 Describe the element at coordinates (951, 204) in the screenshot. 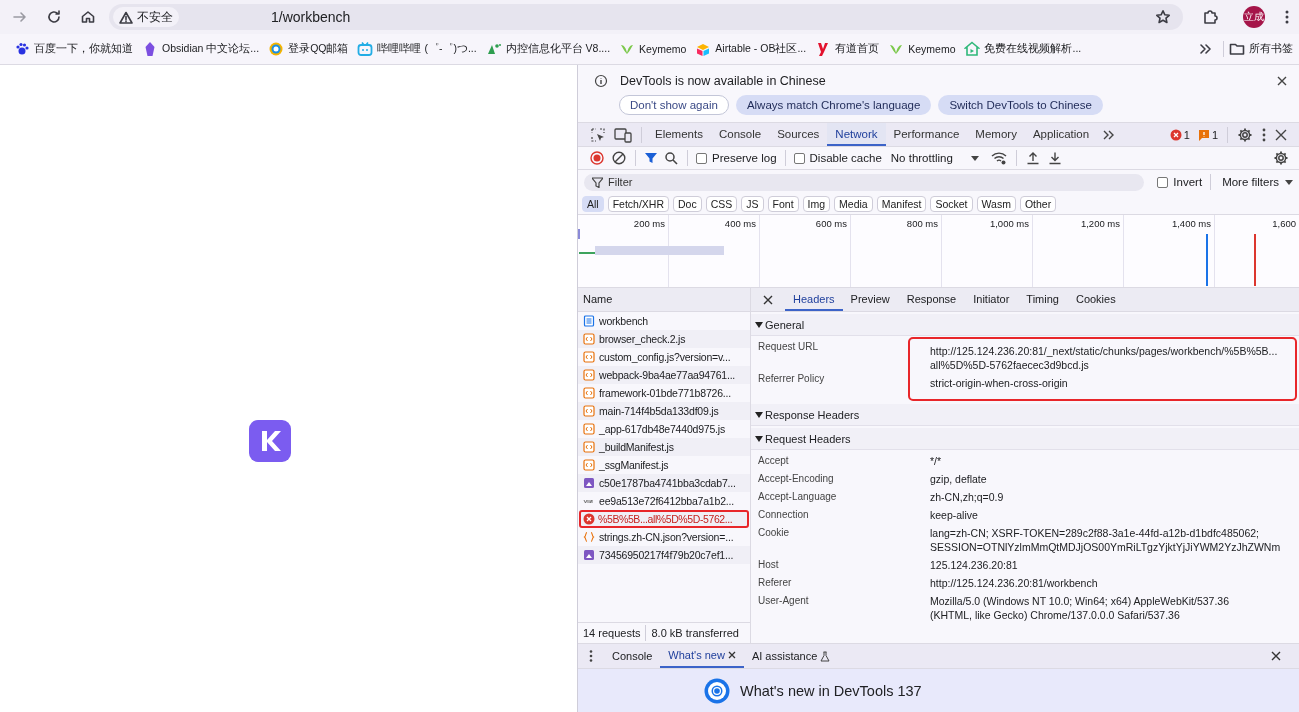

I see `type-filter-chip: Socket` at that location.